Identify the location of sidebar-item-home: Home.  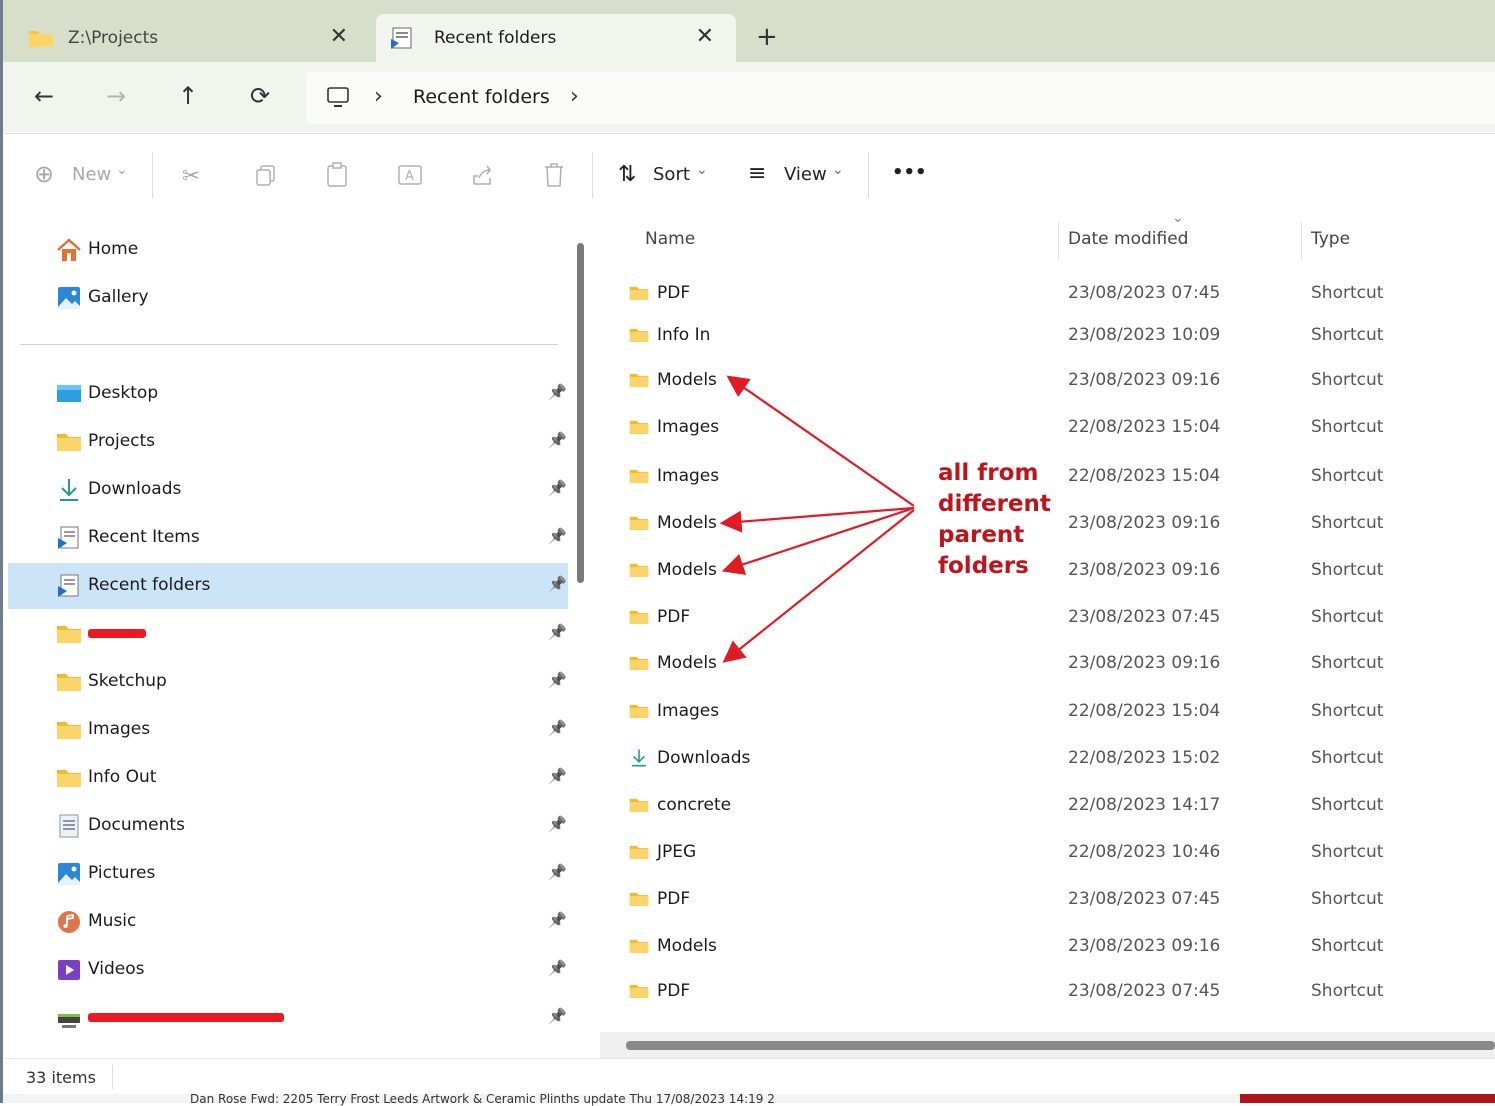
(288, 250).